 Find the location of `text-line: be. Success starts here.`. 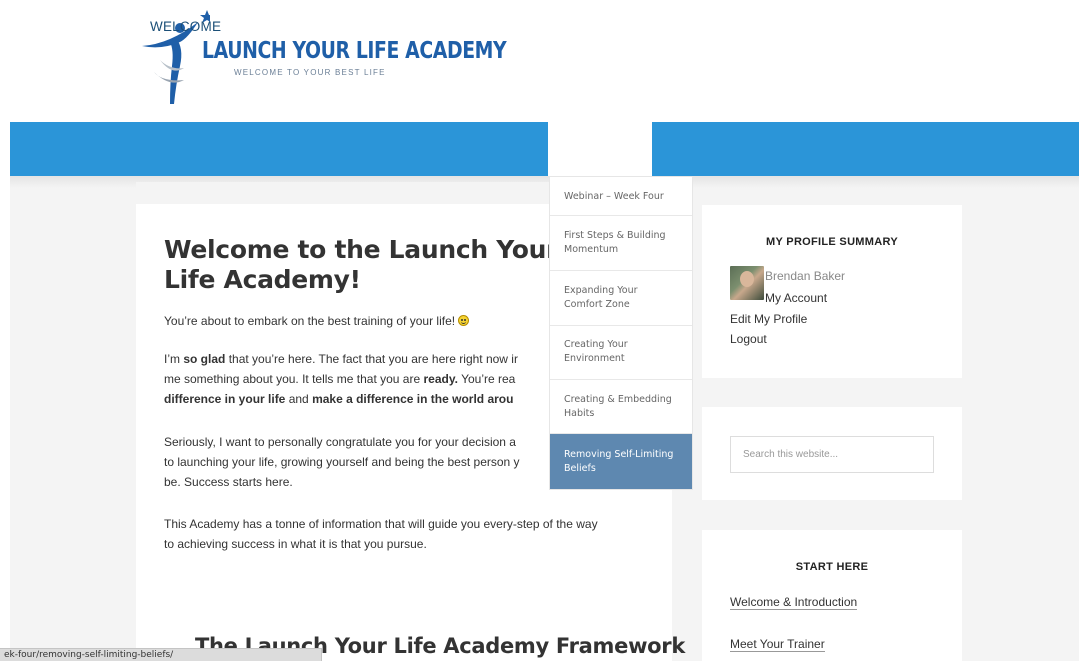

text-line: be. Success starts here. is located at coordinates (228, 482).